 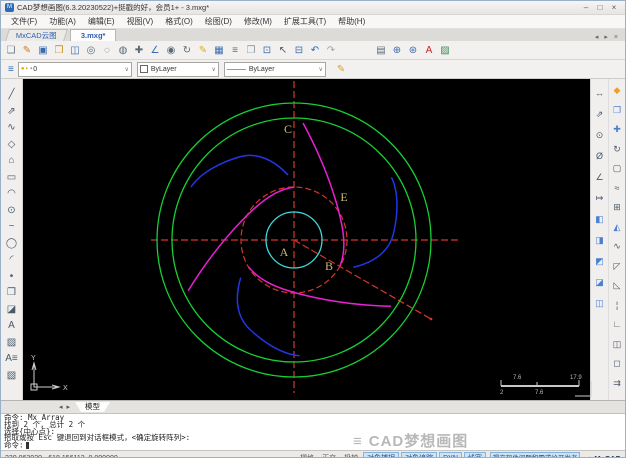 I want to click on dim-block-style-4: ◪, so click(x=600, y=282).